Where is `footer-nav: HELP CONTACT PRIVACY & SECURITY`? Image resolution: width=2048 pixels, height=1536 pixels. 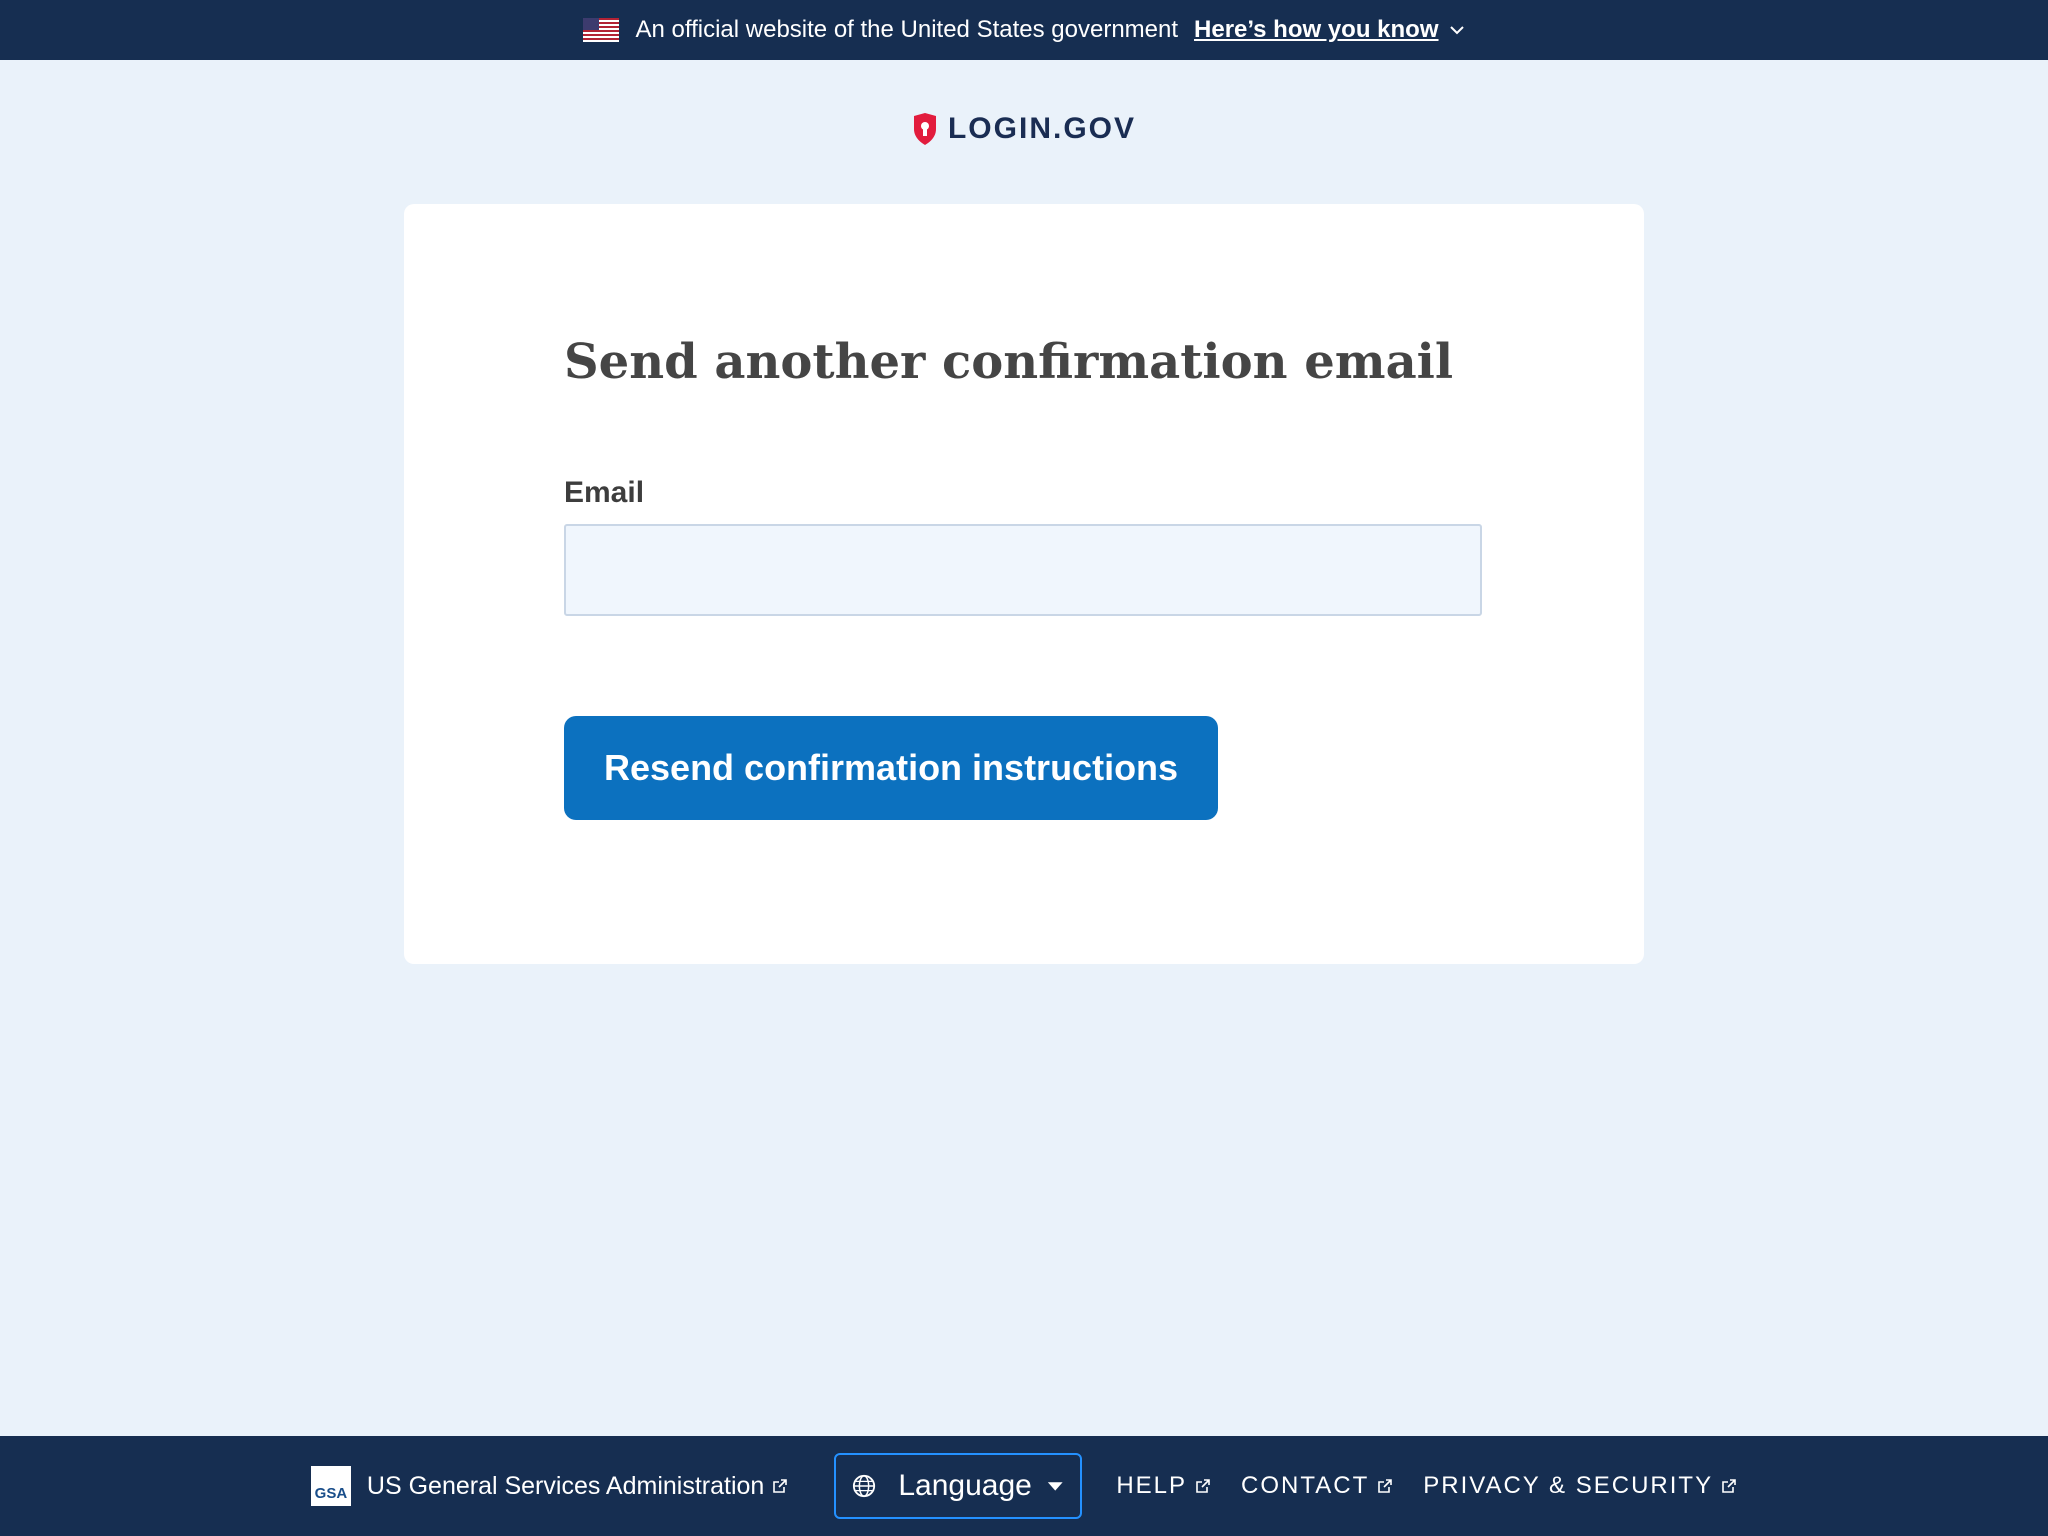 footer-nav: HELP CONTACT PRIVACY & SECURITY is located at coordinates (1426, 1486).